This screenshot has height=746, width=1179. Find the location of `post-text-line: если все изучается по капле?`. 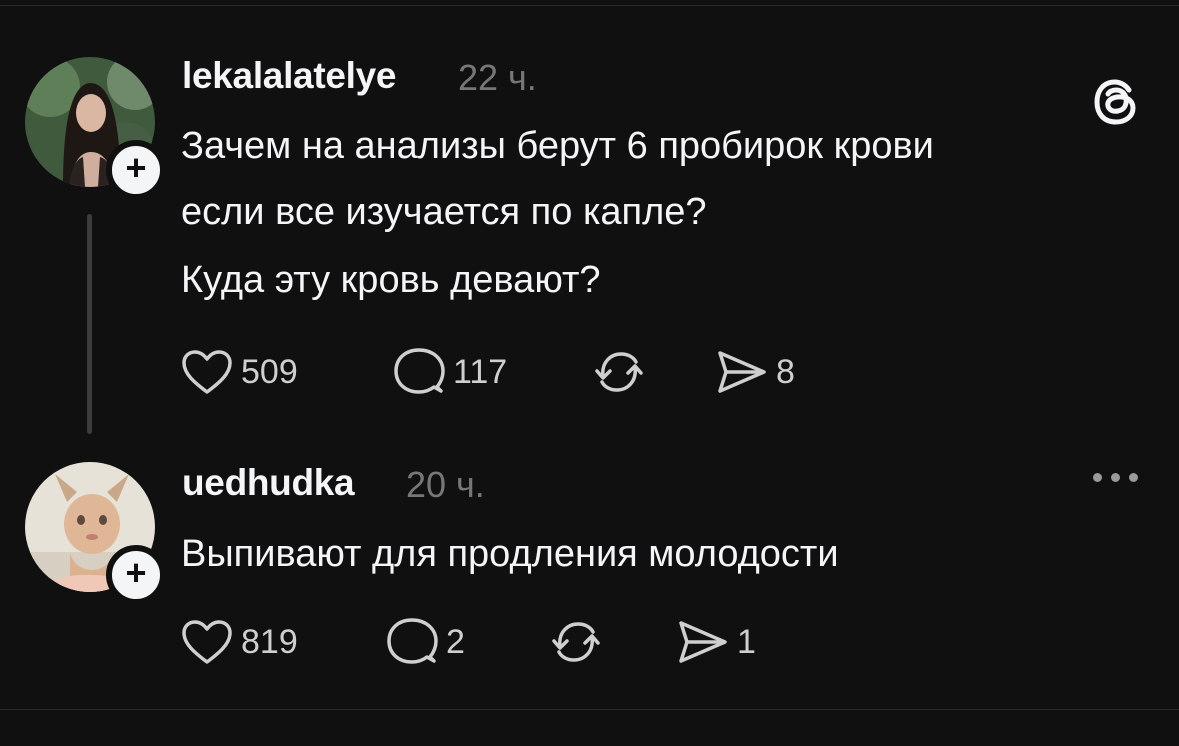

post-text-line: если все изучается по капле? is located at coordinates (444, 212).